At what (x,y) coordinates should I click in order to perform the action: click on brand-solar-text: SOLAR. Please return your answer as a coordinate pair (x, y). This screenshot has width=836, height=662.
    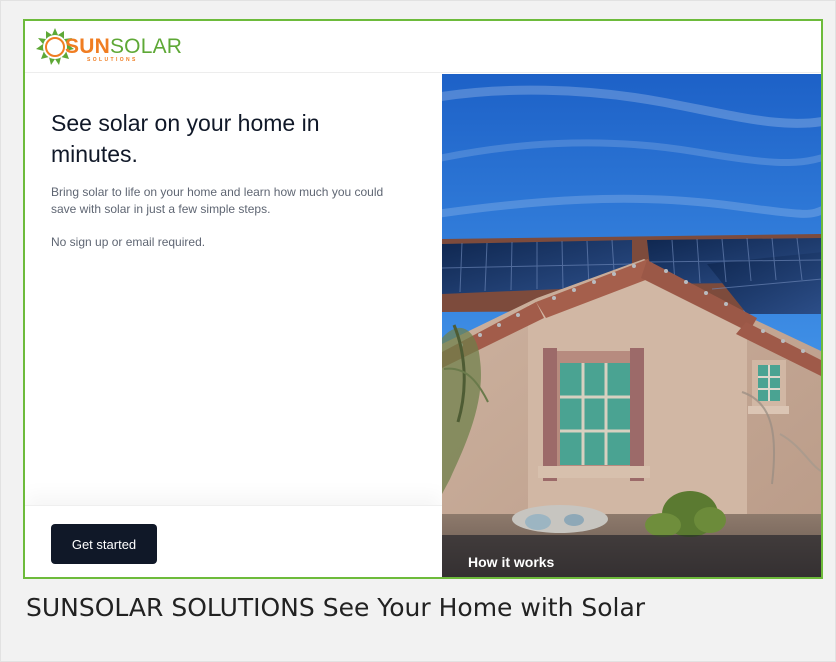
    Looking at the image, I should click on (146, 46).